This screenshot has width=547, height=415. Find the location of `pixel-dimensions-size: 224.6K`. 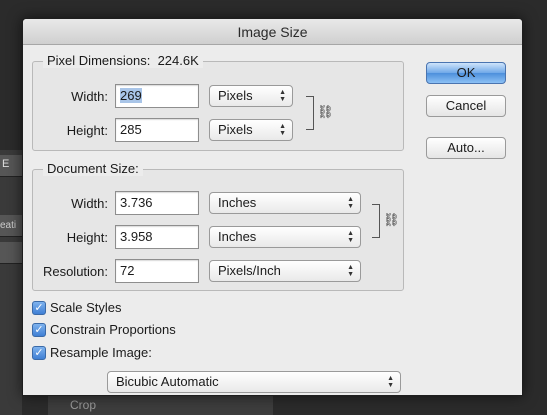

pixel-dimensions-size: 224.6K is located at coordinates (178, 60).